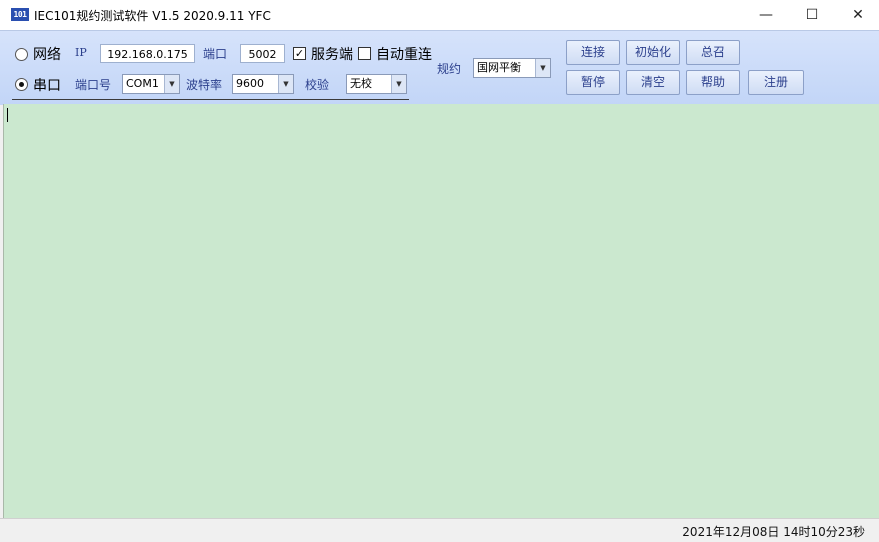  Describe the element at coordinates (21, 54) in the screenshot. I see `network-radio` at that location.